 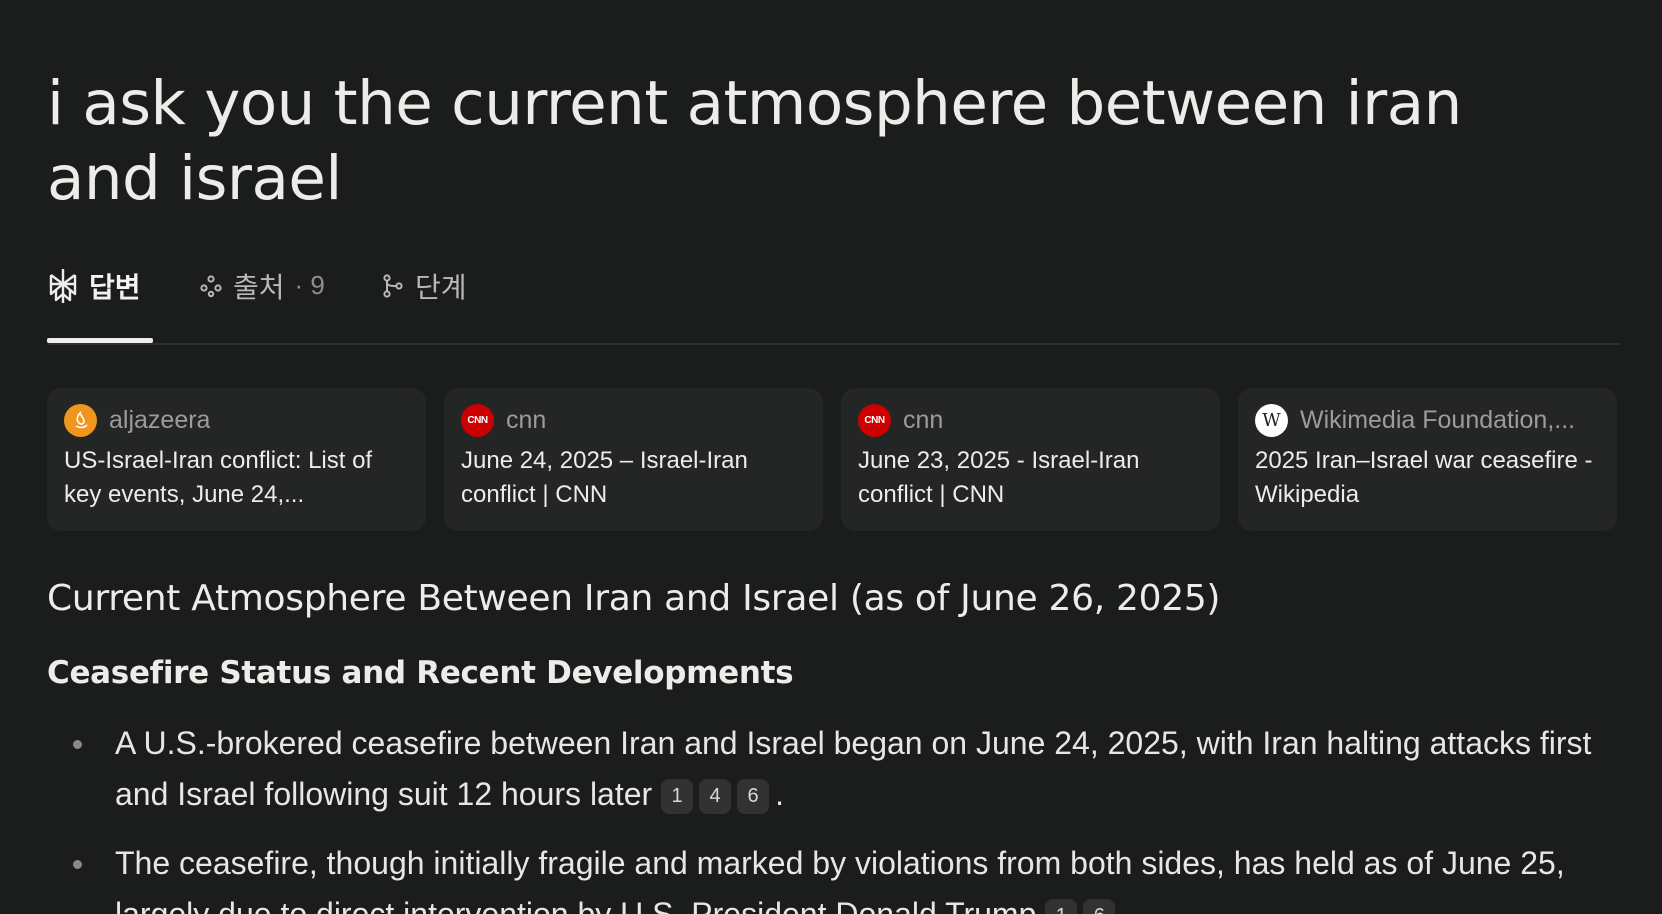 I want to click on sources-icon, so click(x=211, y=285).